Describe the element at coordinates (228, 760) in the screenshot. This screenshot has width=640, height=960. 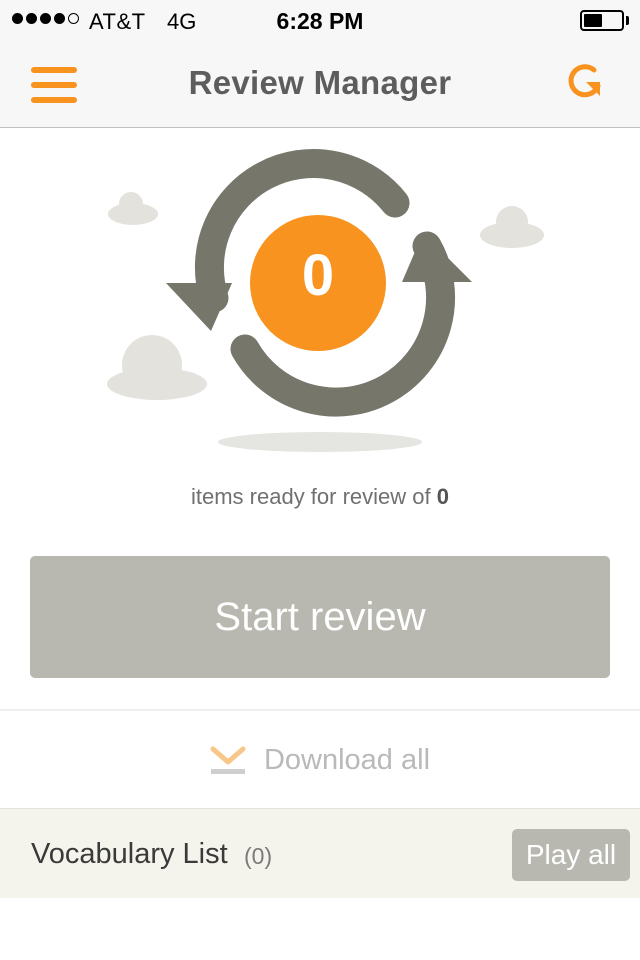
I see `download-icon` at that location.